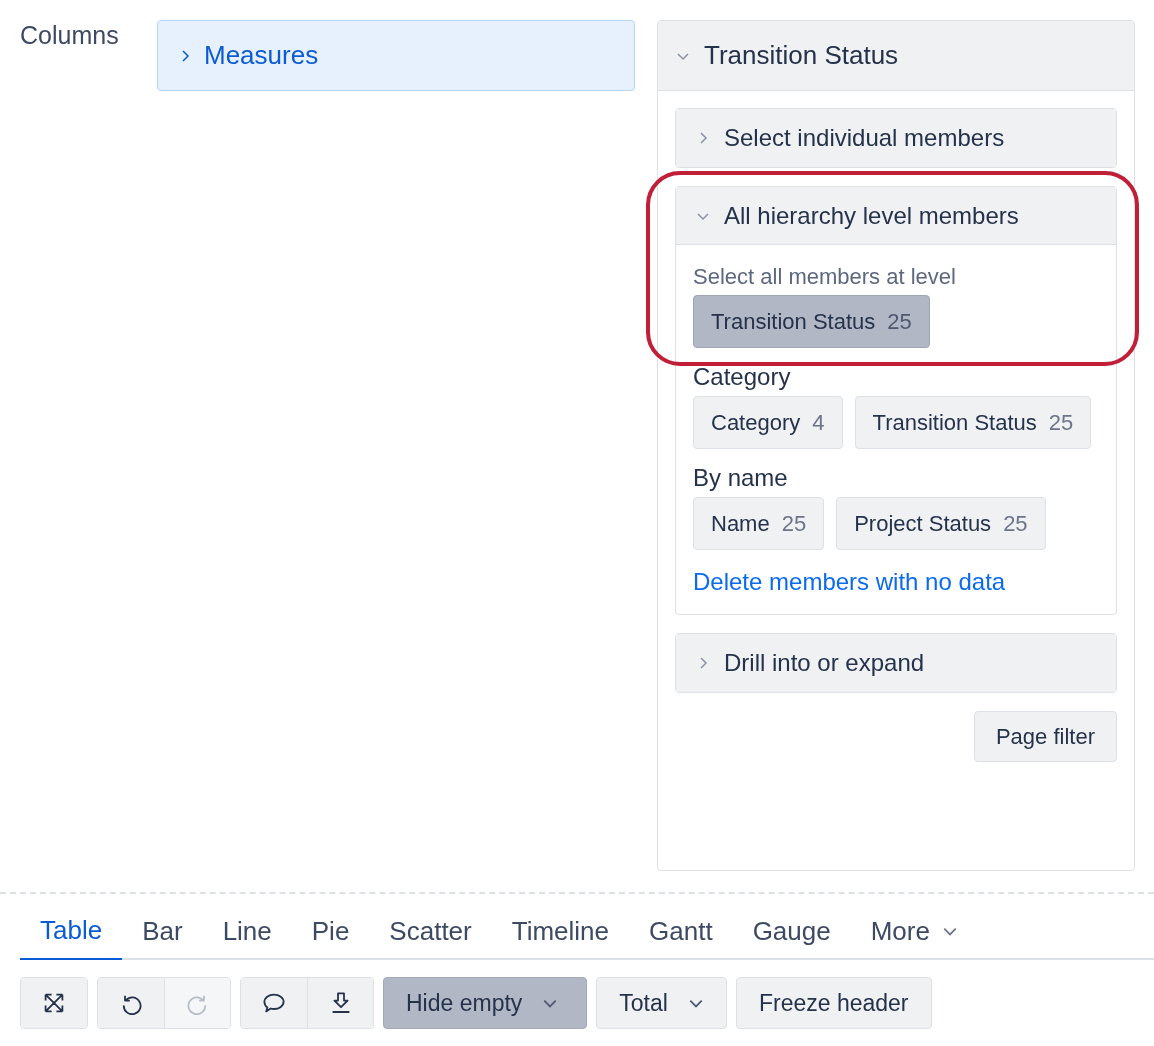 The width and height of the screenshot is (1154, 1046). I want to click on chart-tab: Scatter, so click(430, 931).